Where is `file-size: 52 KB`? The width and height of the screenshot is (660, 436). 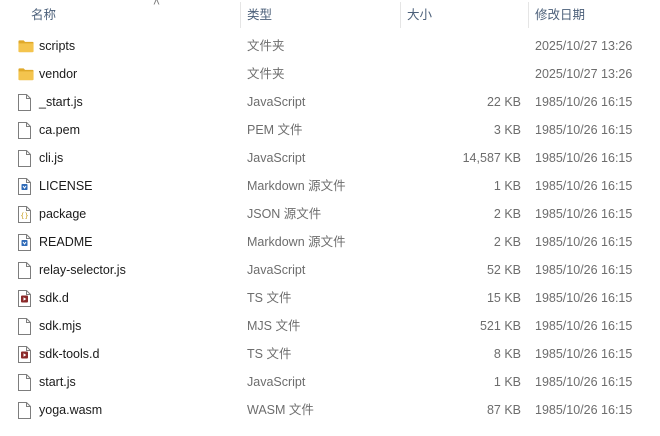 file-size: 52 KB is located at coordinates (503, 270).